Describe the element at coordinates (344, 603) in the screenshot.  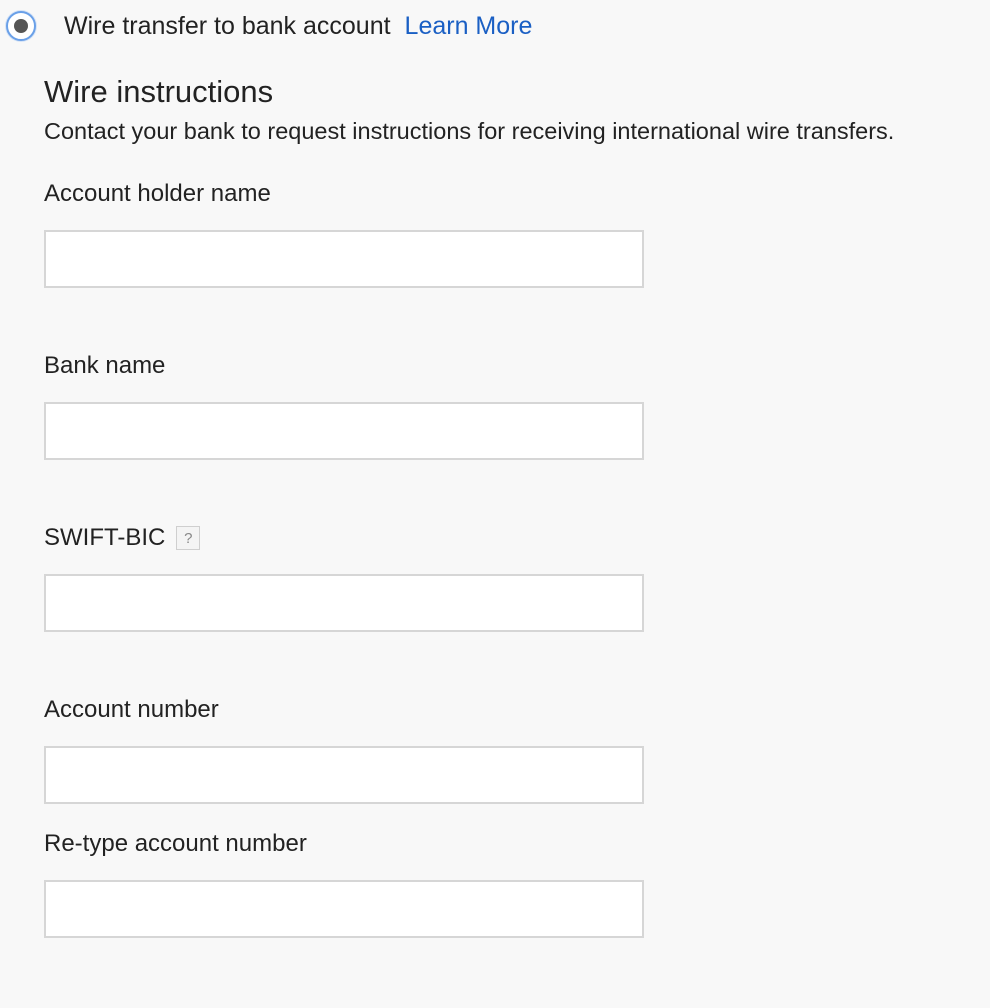
I see `swift-bic-input` at that location.